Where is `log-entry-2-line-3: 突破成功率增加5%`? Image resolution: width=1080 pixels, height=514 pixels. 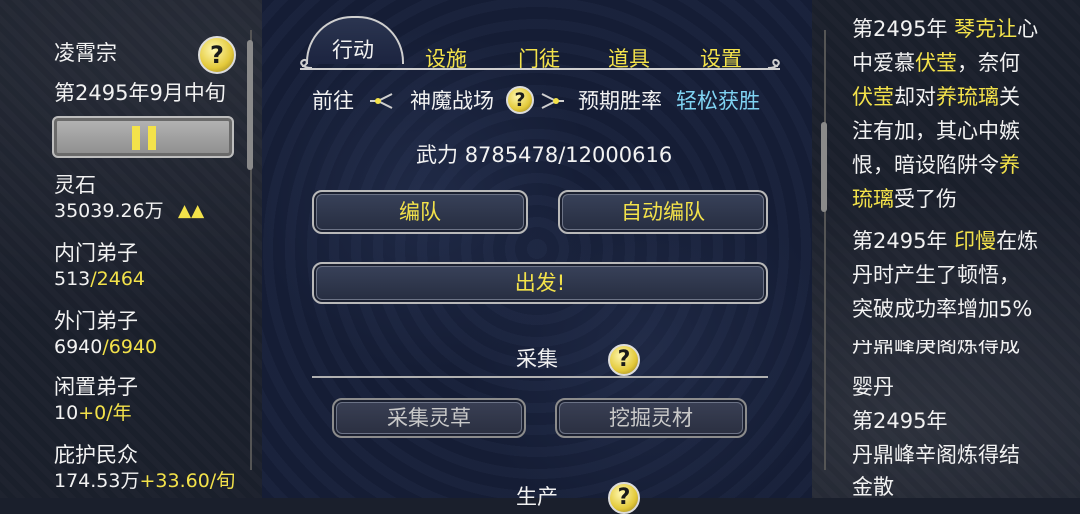
log-entry-2-line-3: 突破成功率增加5% is located at coordinates (942, 309).